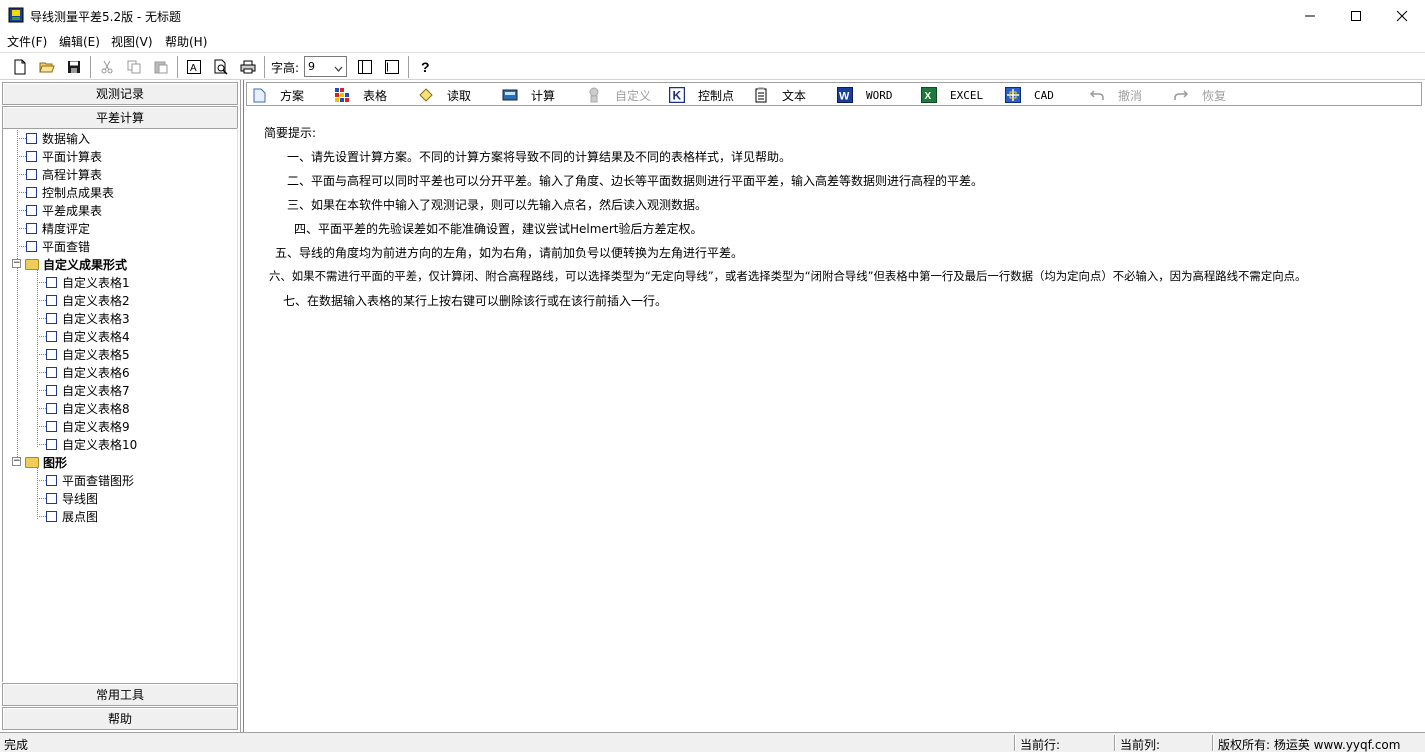 The image size is (1425, 752). What do you see at coordinates (761, 95) in the screenshot?
I see `notepad-icon` at bounding box center [761, 95].